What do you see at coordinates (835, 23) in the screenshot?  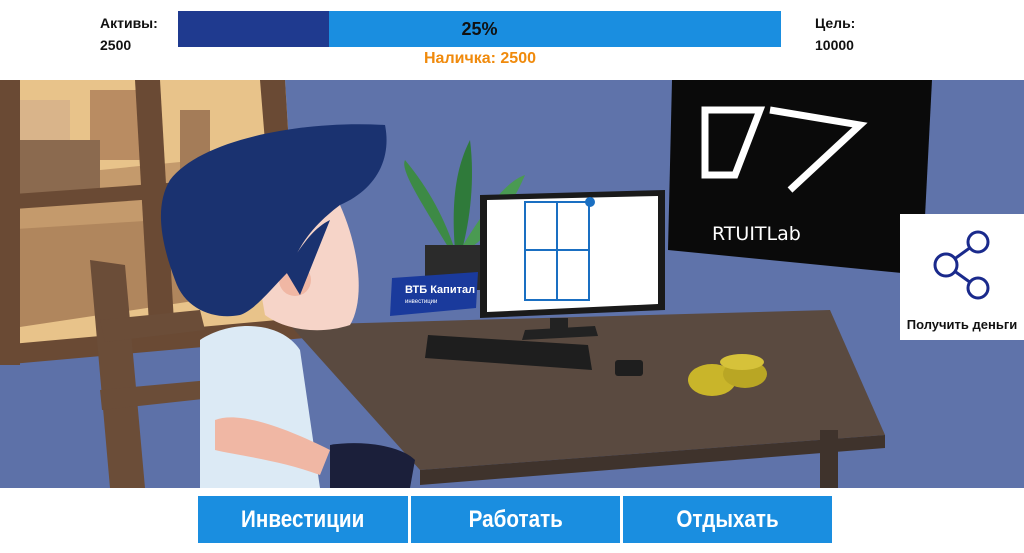 I see `goal-label: Цель:` at bounding box center [835, 23].